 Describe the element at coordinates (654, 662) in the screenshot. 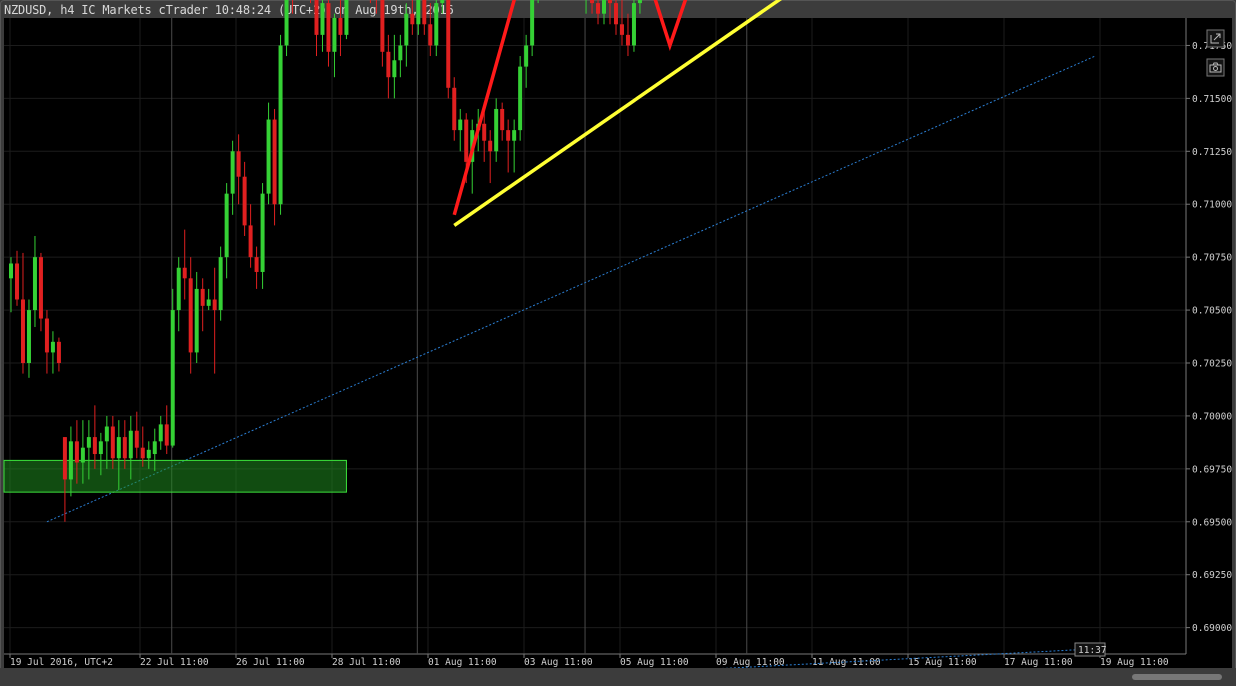

I see `x-tick-label: 05 Aug 11:00` at that location.